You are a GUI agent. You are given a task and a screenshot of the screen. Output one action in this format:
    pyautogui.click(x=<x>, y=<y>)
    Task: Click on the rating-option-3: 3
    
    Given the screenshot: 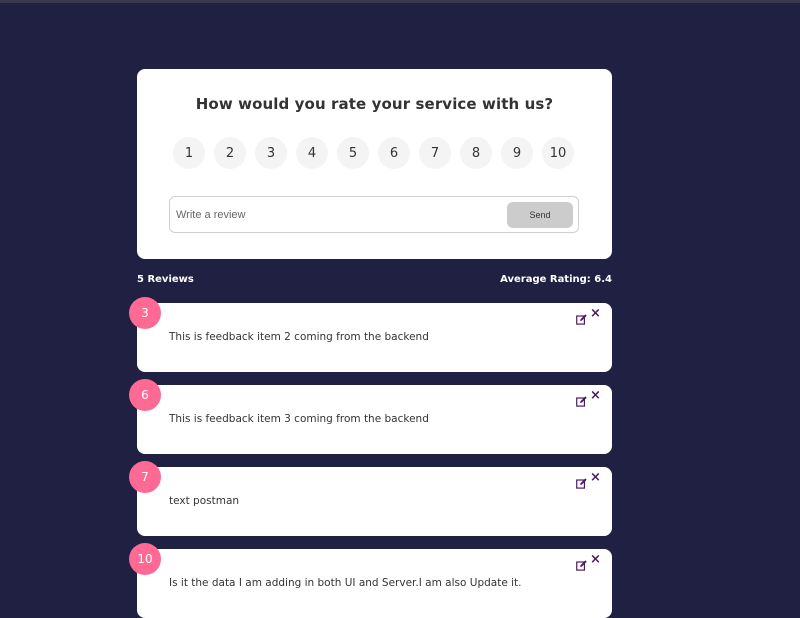 What is the action you would take?
    pyautogui.click(x=271, y=153)
    